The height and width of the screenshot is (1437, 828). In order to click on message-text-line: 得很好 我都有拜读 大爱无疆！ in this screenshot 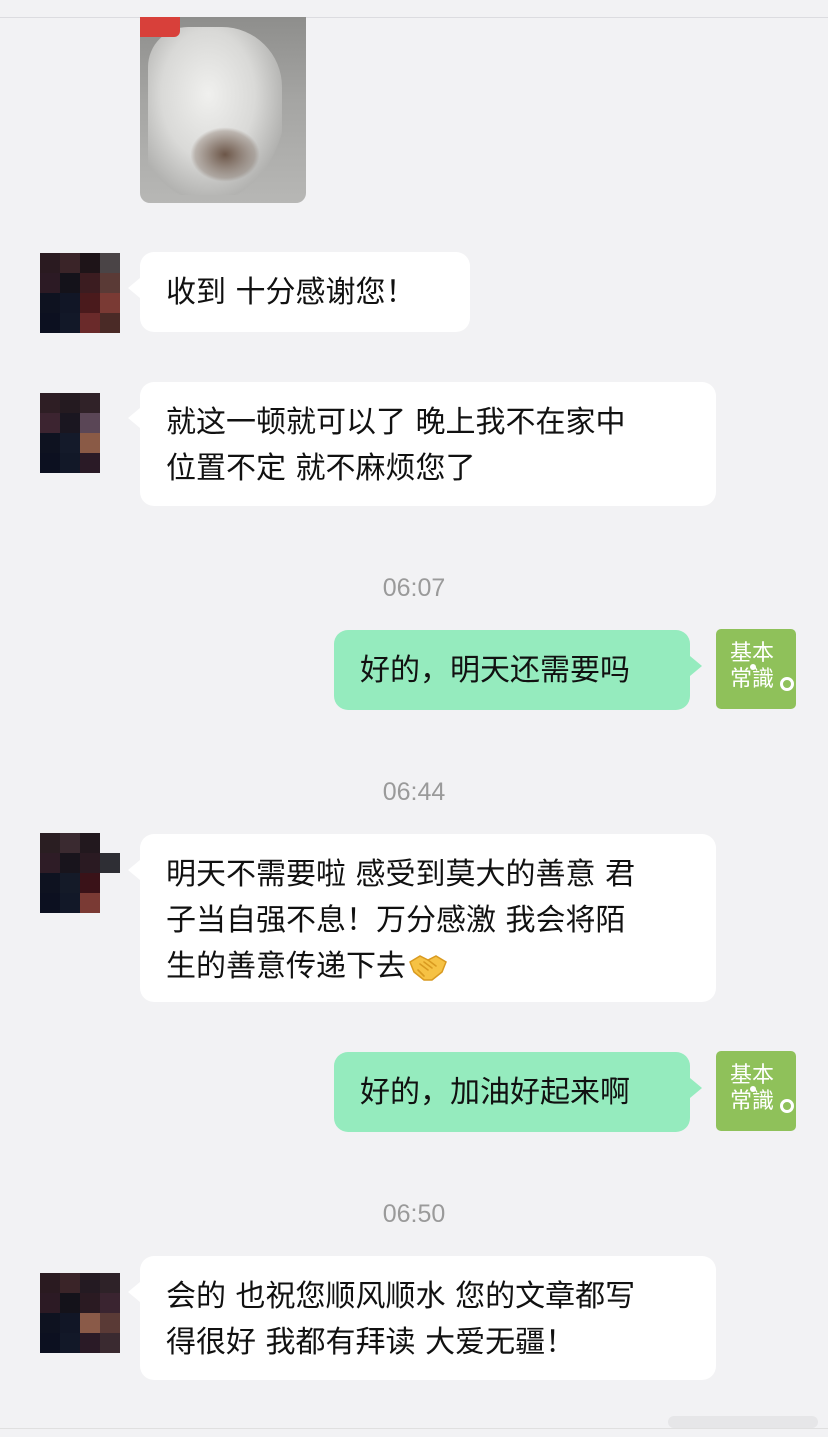, I will do `click(371, 1342)`.